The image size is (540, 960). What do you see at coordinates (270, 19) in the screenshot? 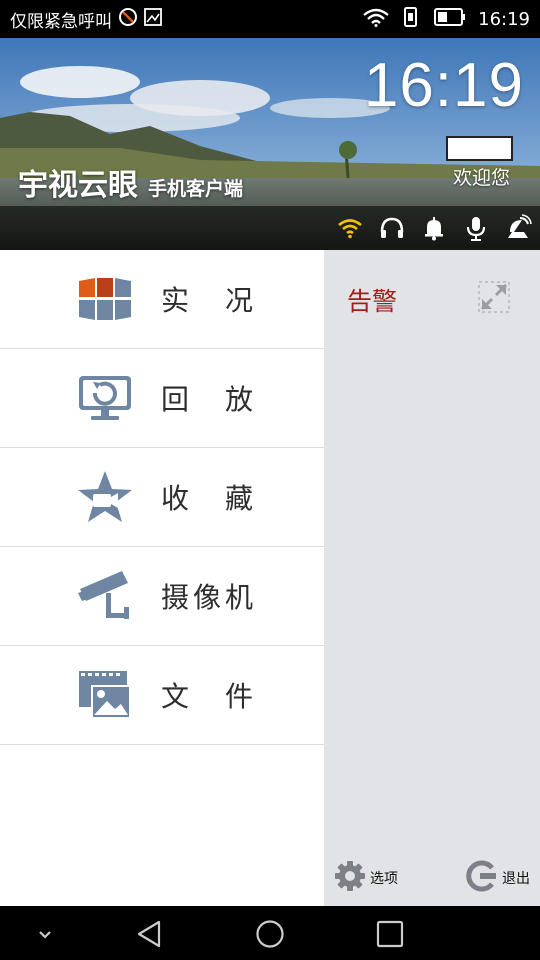
I see `status-bar: 仅限紧急呼叫 16:19` at bounding box center [270, 19].